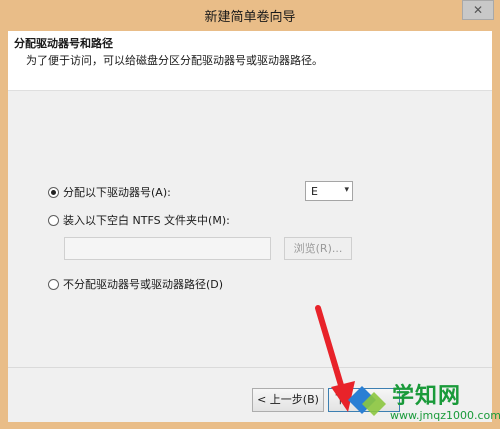 This screenshot has width=500, height=429. I want to click on close-button: ✕, so click(478, 10).